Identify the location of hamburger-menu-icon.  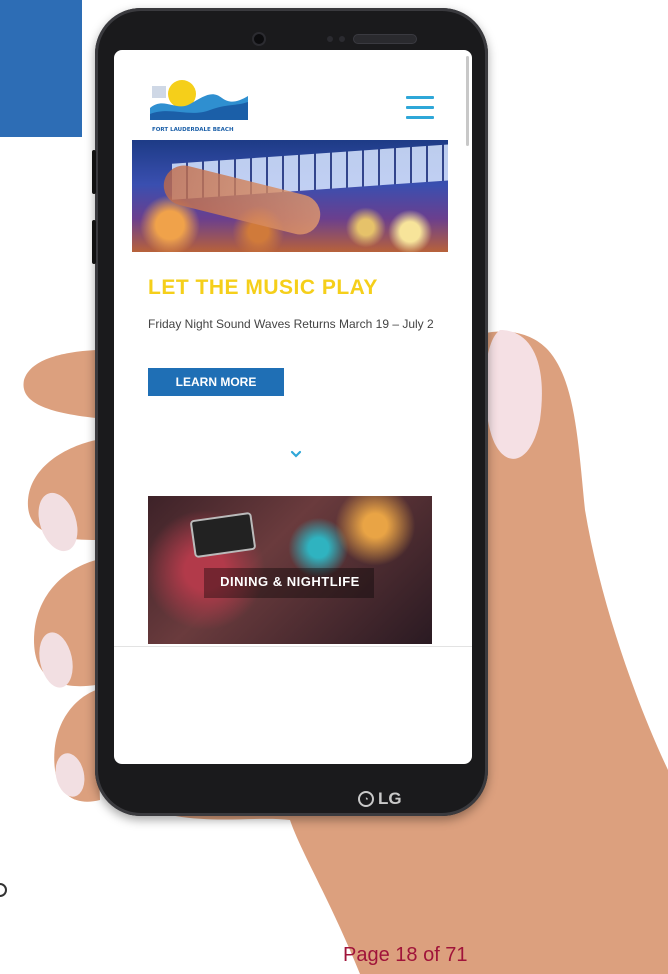
(420, 108).